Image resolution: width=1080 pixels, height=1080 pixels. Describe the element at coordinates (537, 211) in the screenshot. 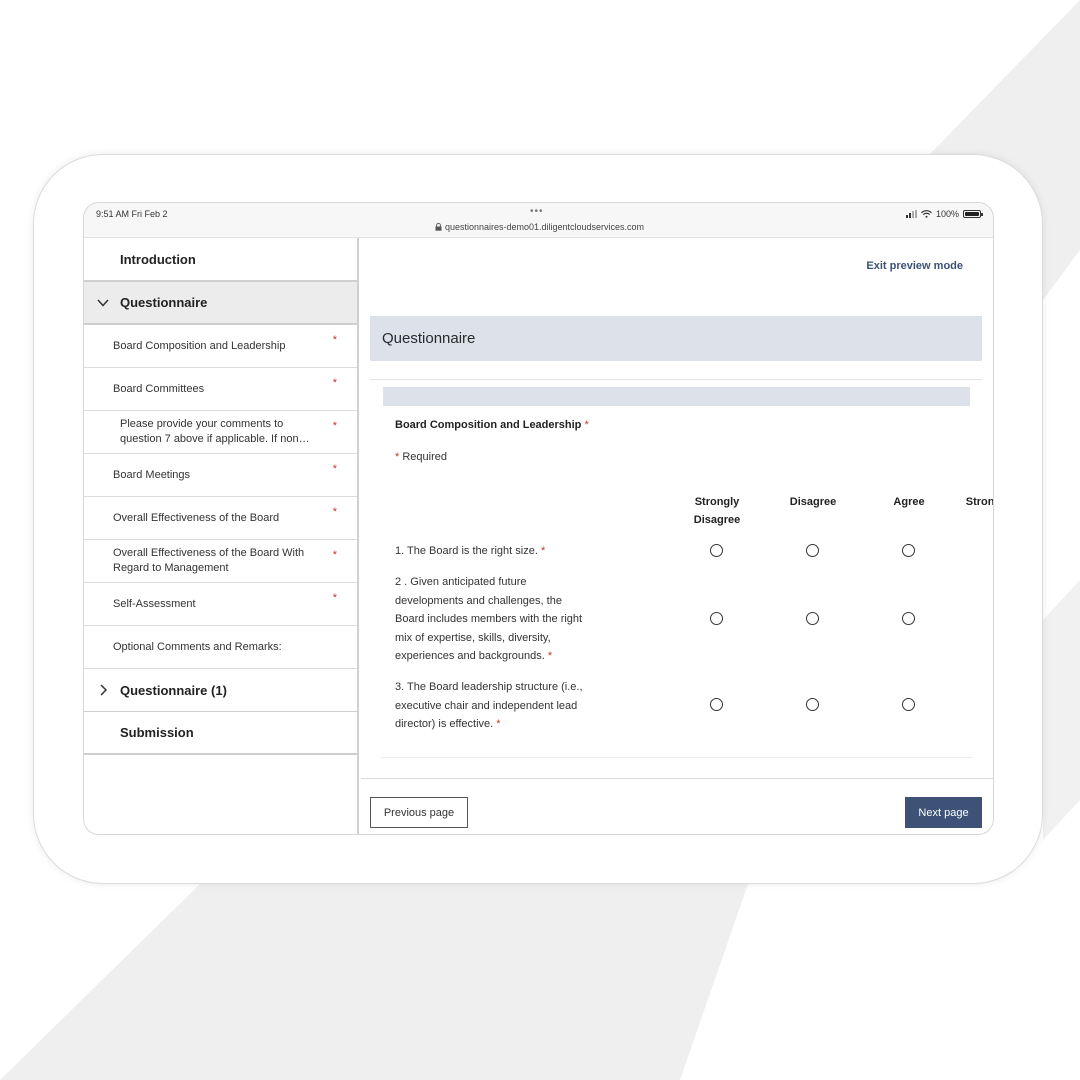

I see `more-dots-icon: •••` at that location.